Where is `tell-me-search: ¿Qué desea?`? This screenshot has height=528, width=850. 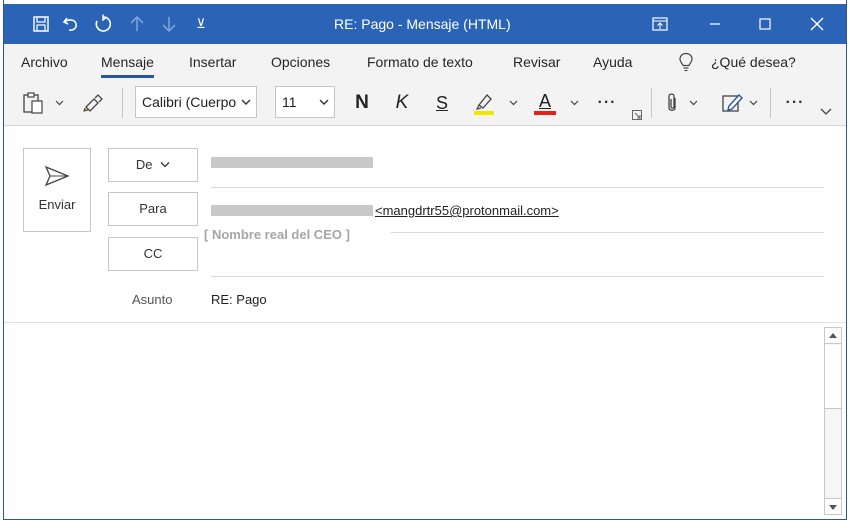
tell-me-search: ¿Qué desea? is located at coordinates (753, 62).